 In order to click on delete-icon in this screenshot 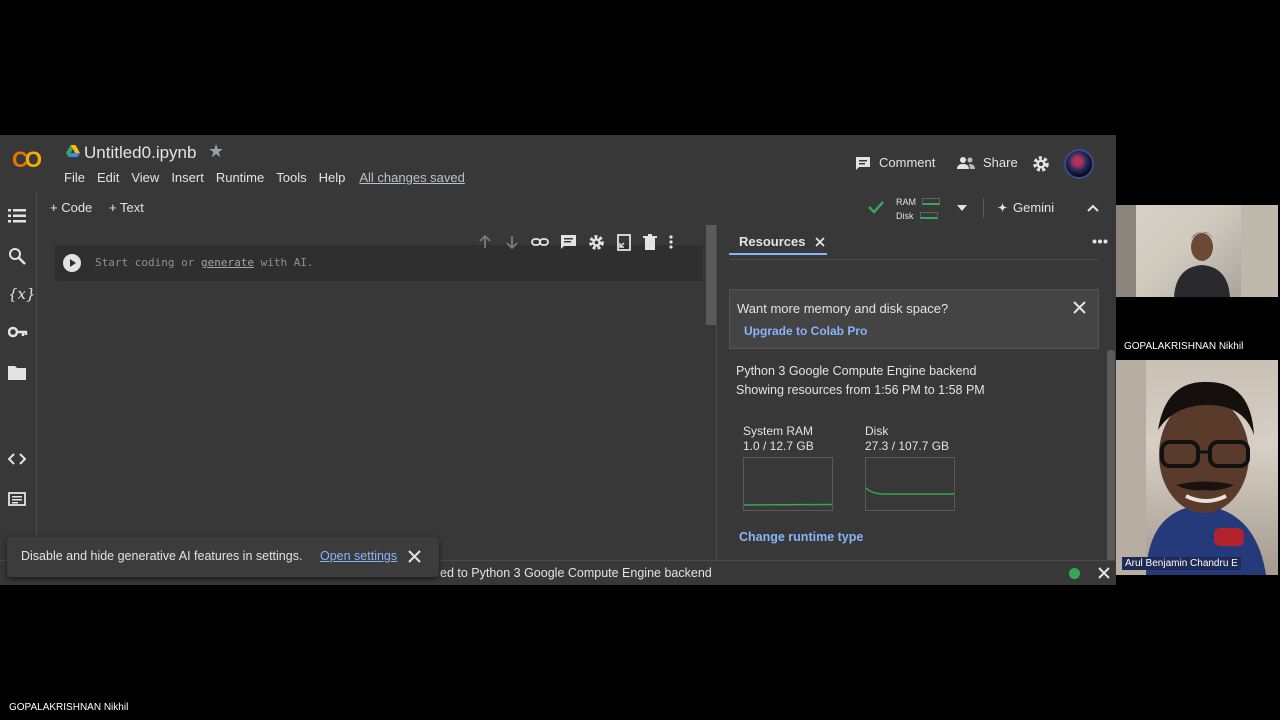, I will do `click(650, 242)`.